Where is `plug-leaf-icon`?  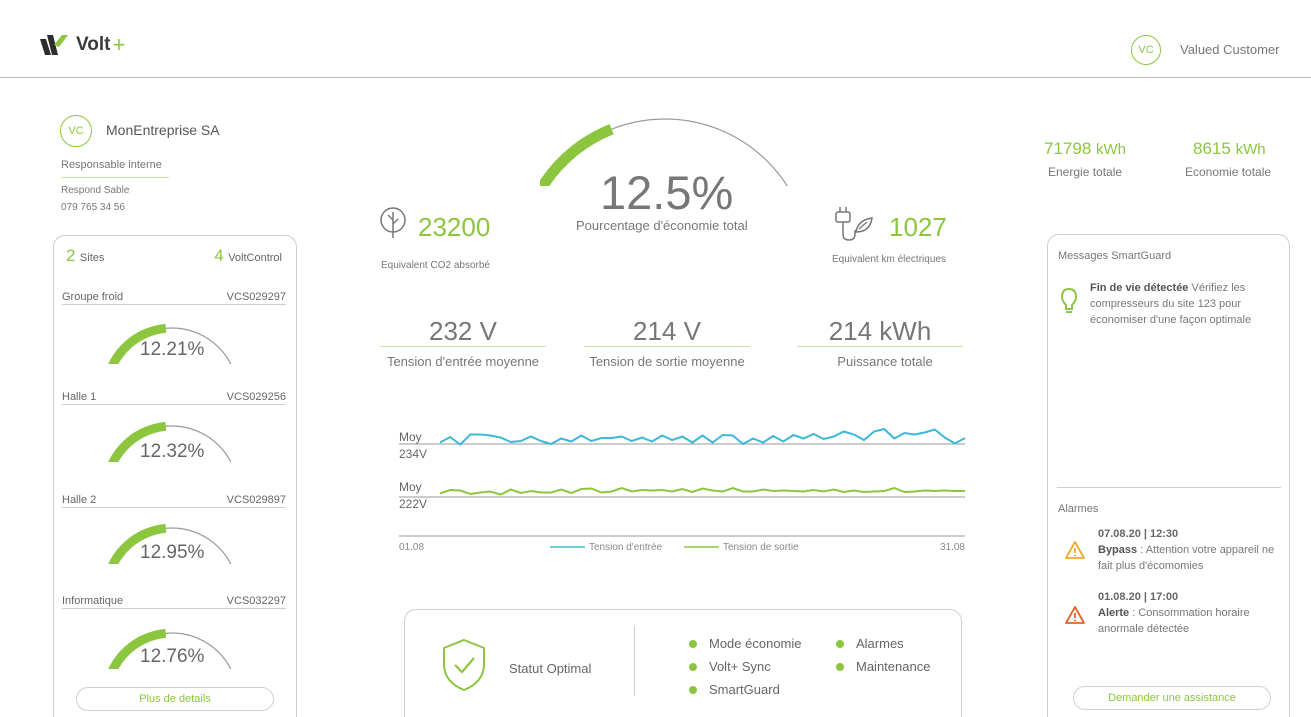
plug-leaf-icon is located at coordinates (854, 224).